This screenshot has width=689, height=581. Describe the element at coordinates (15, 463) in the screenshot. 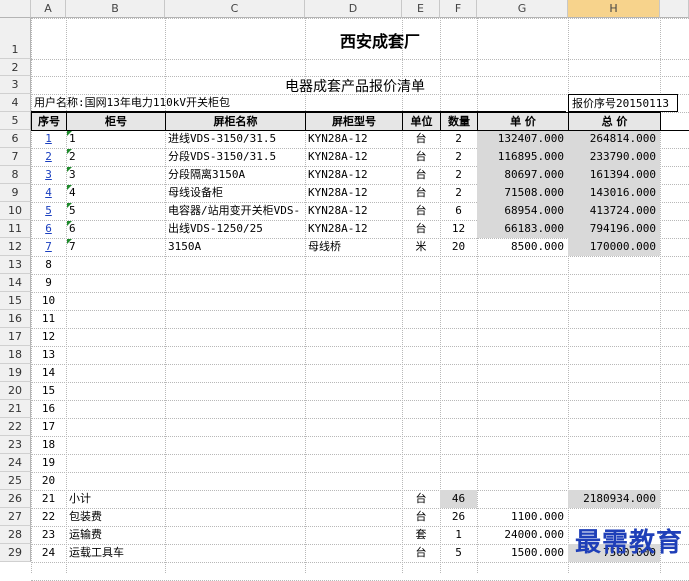

I see `row-header-24: 24` at that location.